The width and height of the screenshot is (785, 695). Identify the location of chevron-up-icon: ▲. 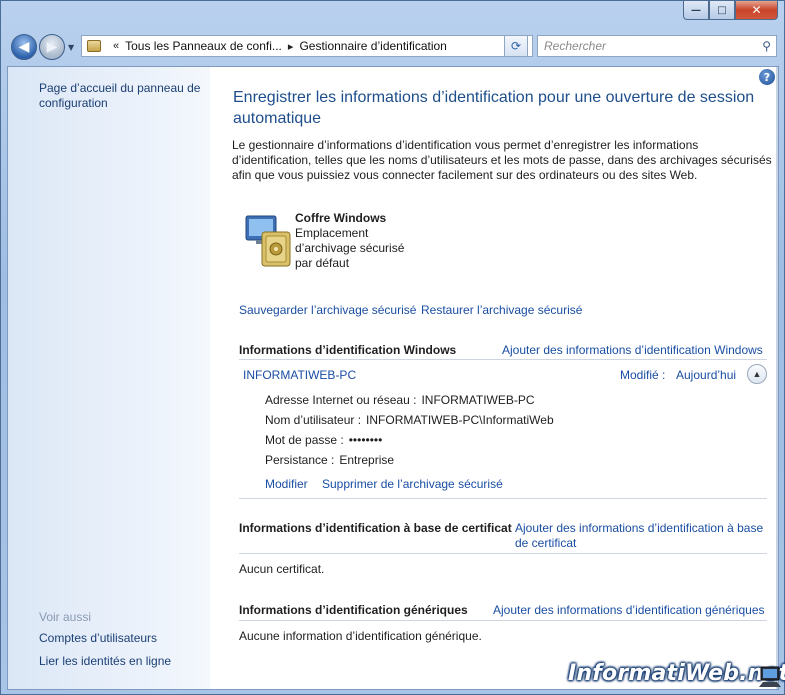
(757, 374).